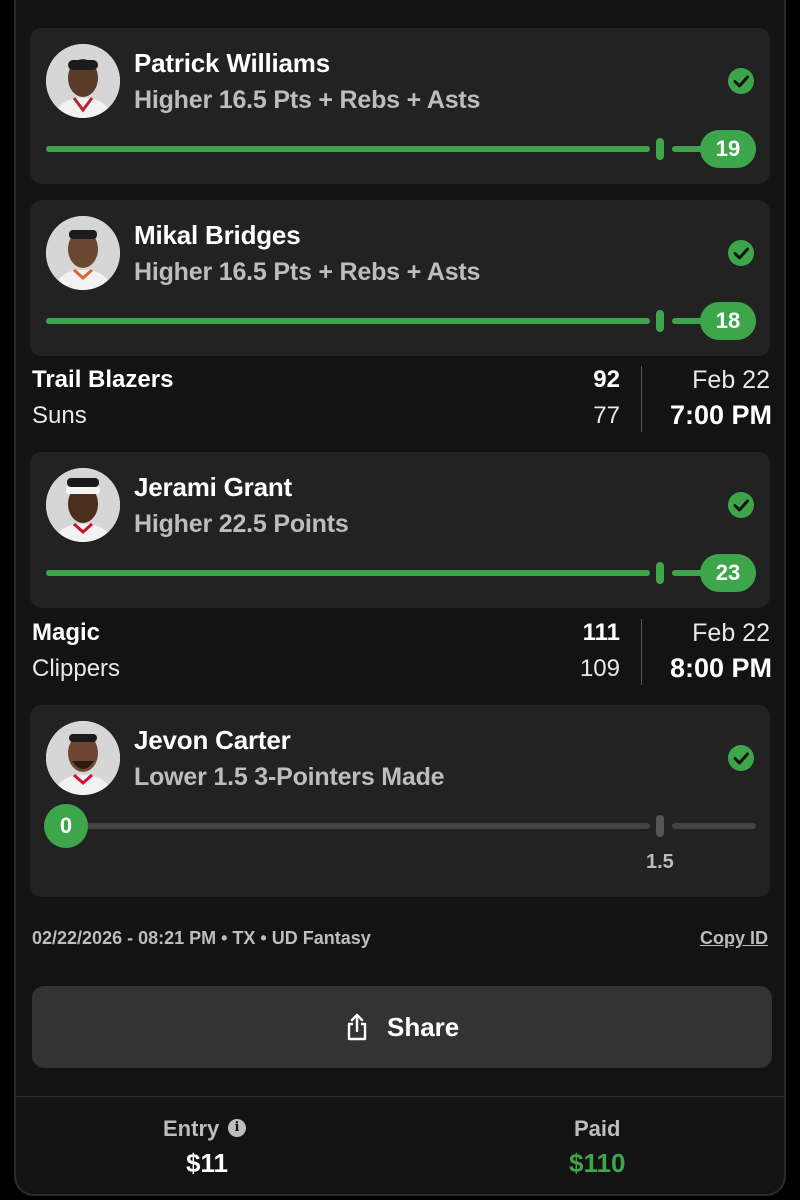 This screenshot has width=800, height=1200. What do you see at coordinates (76, 668) in the screenshot?
I see `team-name: Clippers` at bounding box center [76, 668].